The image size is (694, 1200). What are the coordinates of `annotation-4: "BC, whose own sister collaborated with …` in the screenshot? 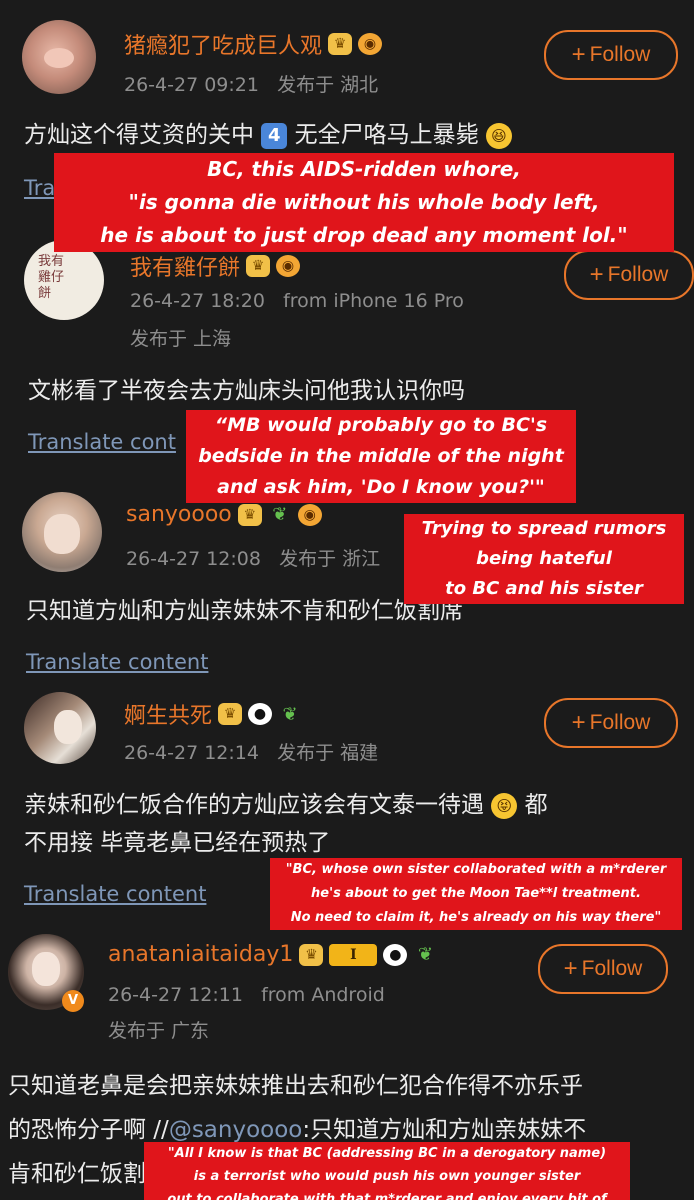 It's located at (476, 894).